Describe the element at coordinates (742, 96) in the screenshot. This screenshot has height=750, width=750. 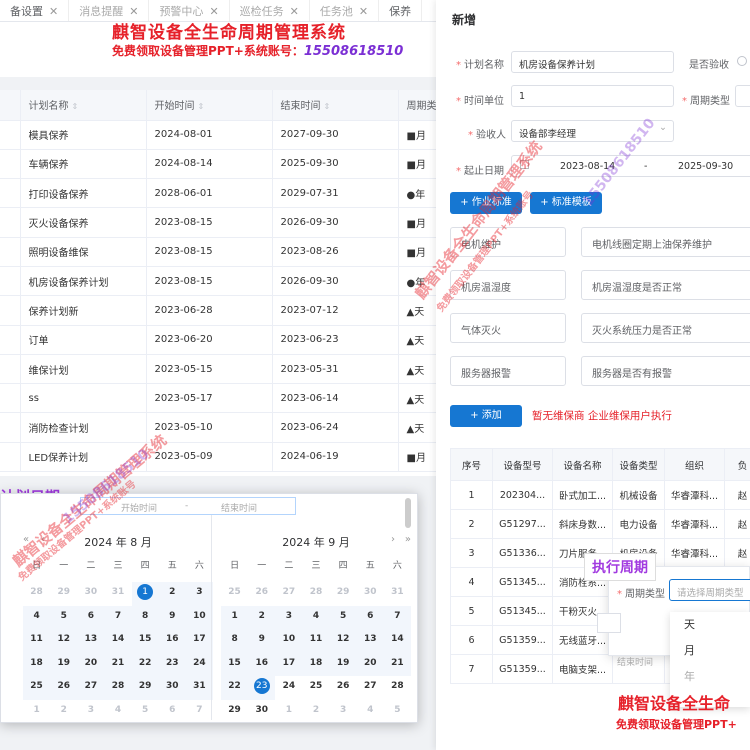
I see `cycle-type-select` at that location.